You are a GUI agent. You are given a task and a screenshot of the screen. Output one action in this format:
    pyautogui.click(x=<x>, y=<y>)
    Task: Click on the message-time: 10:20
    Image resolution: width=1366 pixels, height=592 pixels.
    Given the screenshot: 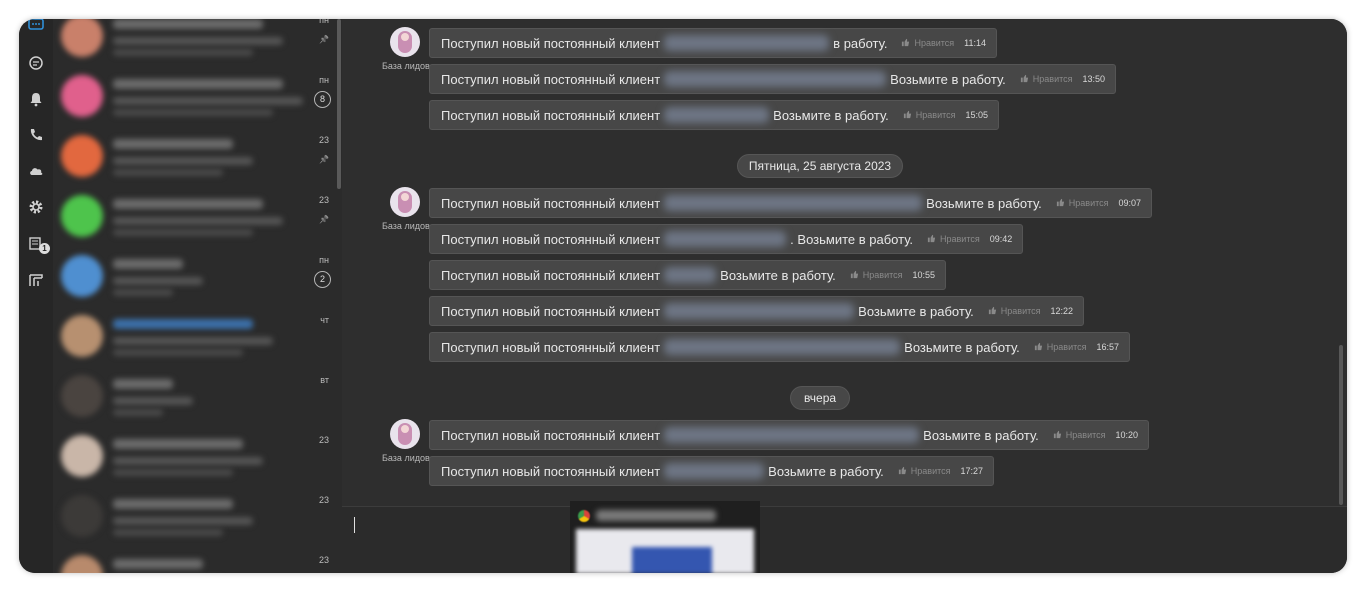 What is the action you would take?
    pyautogui.click(x=1127, y=435)
    